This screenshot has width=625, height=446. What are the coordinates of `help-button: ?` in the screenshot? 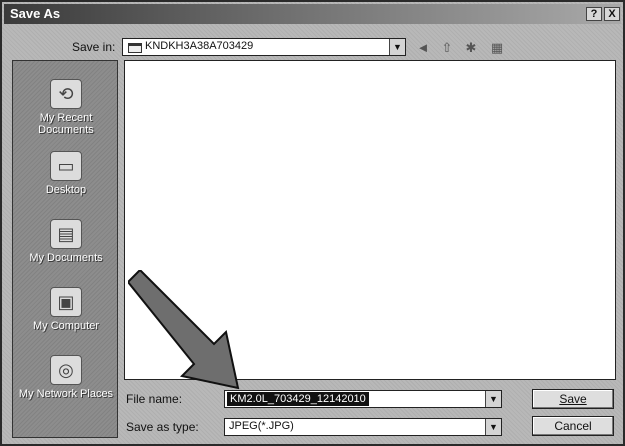 It's located at (594, 14).